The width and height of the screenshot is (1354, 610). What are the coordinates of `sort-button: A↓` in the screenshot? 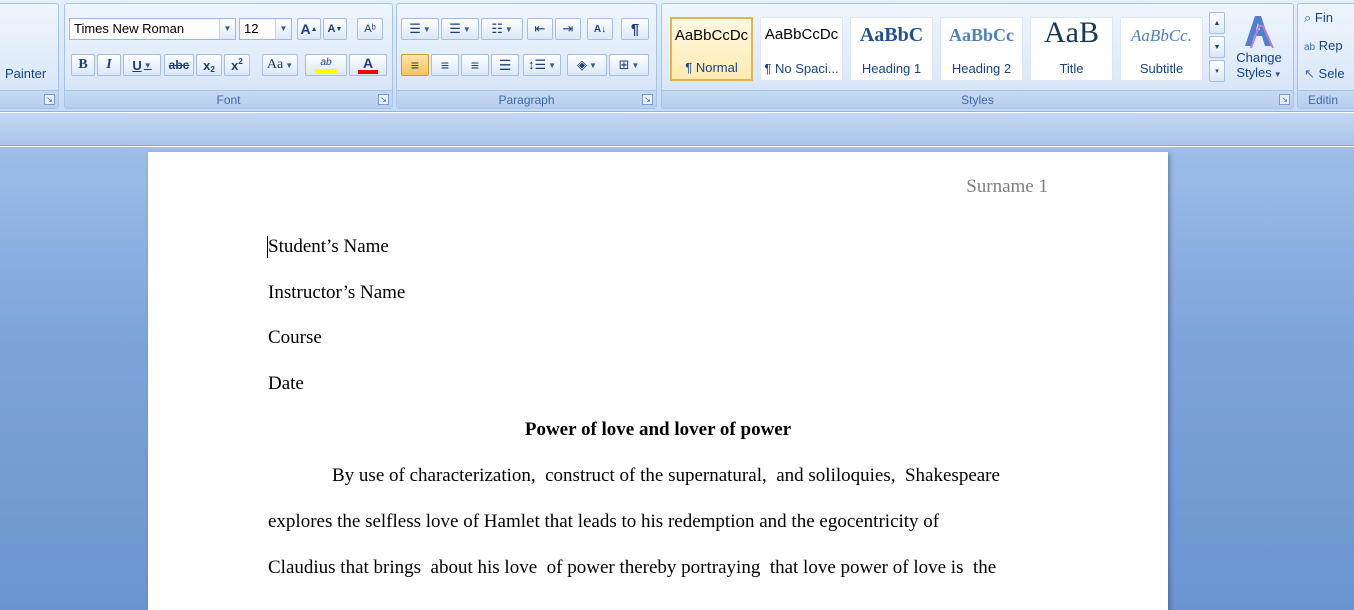 It's located at (600, 29).